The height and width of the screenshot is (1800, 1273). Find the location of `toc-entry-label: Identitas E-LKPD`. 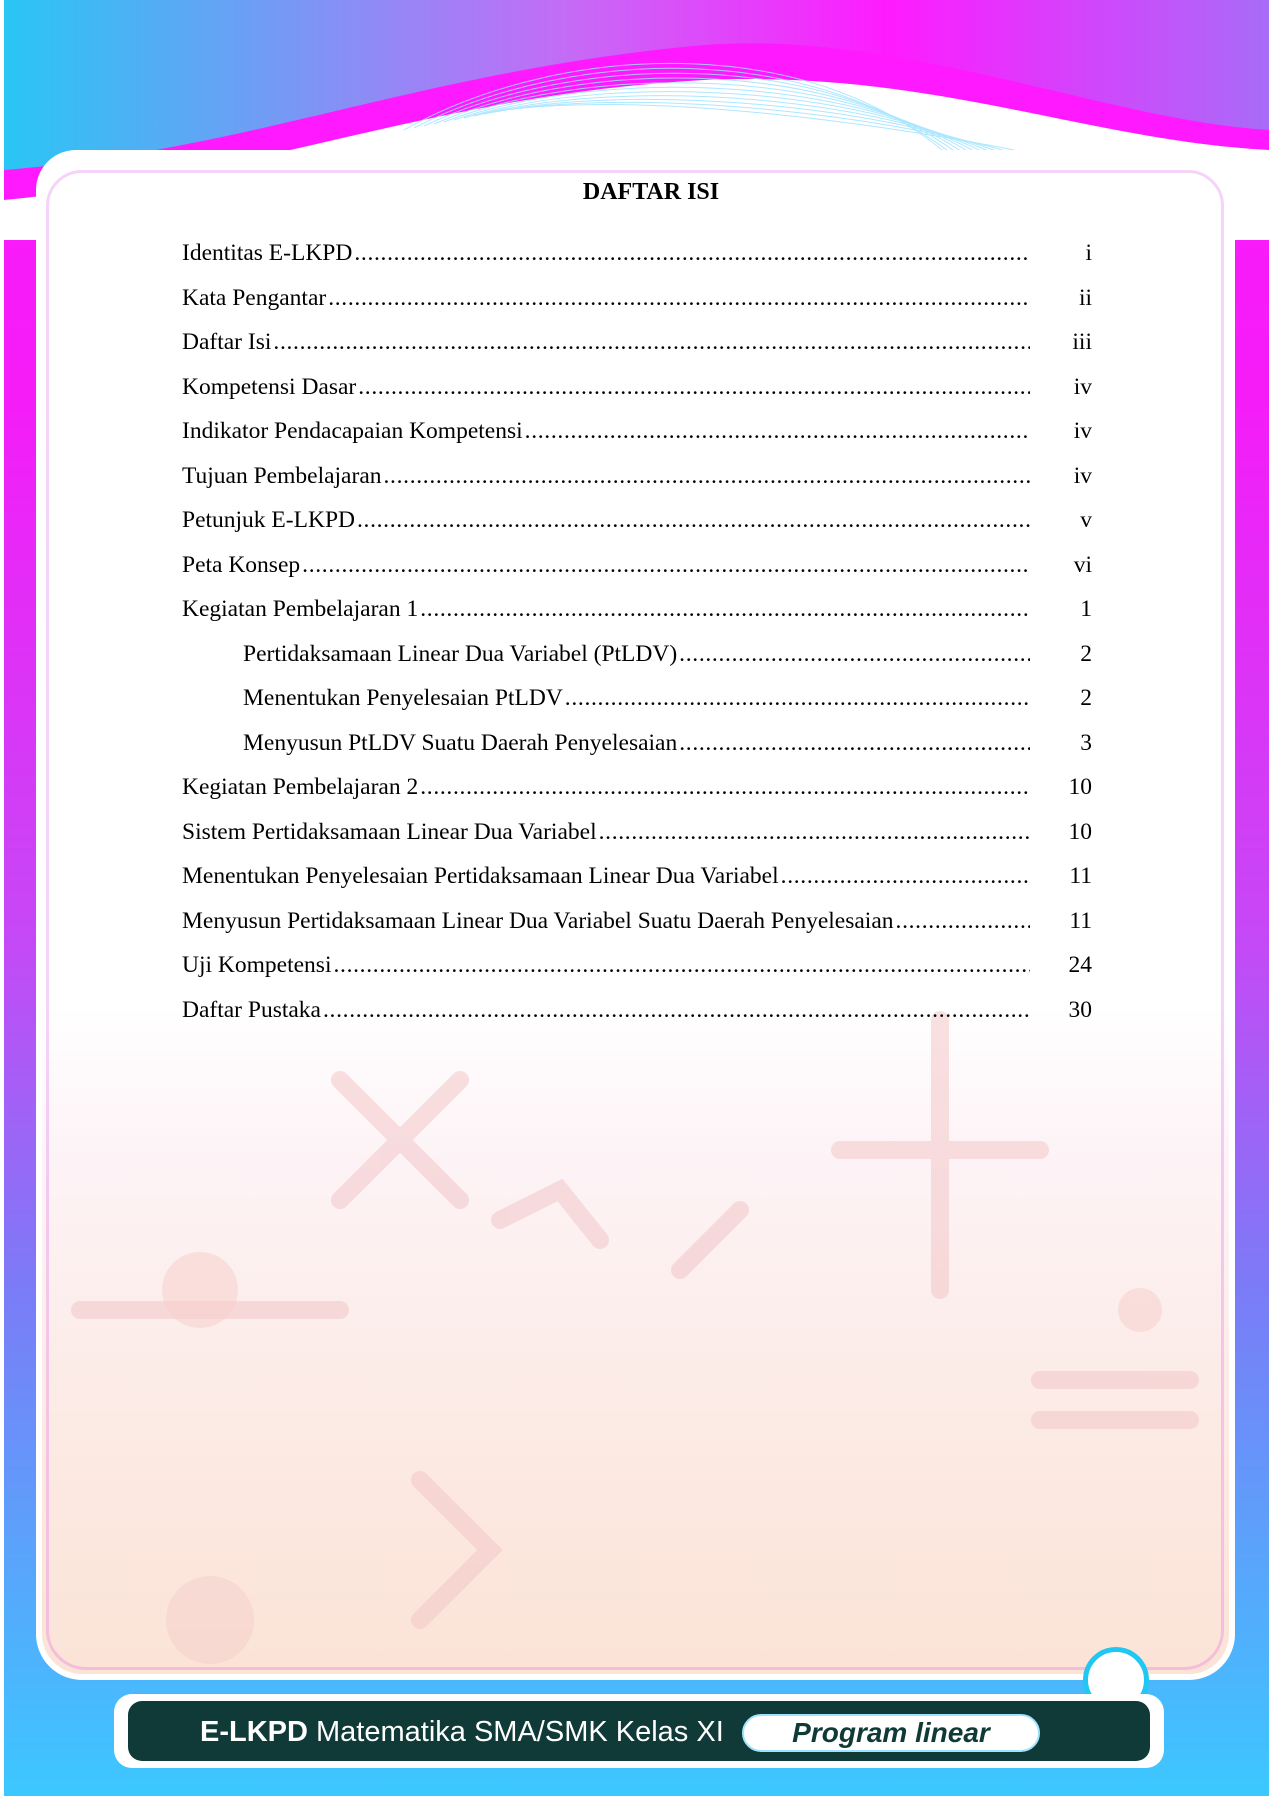

toc-entry-label: Identitas E-LKPD is located at coordinates (267, 253).